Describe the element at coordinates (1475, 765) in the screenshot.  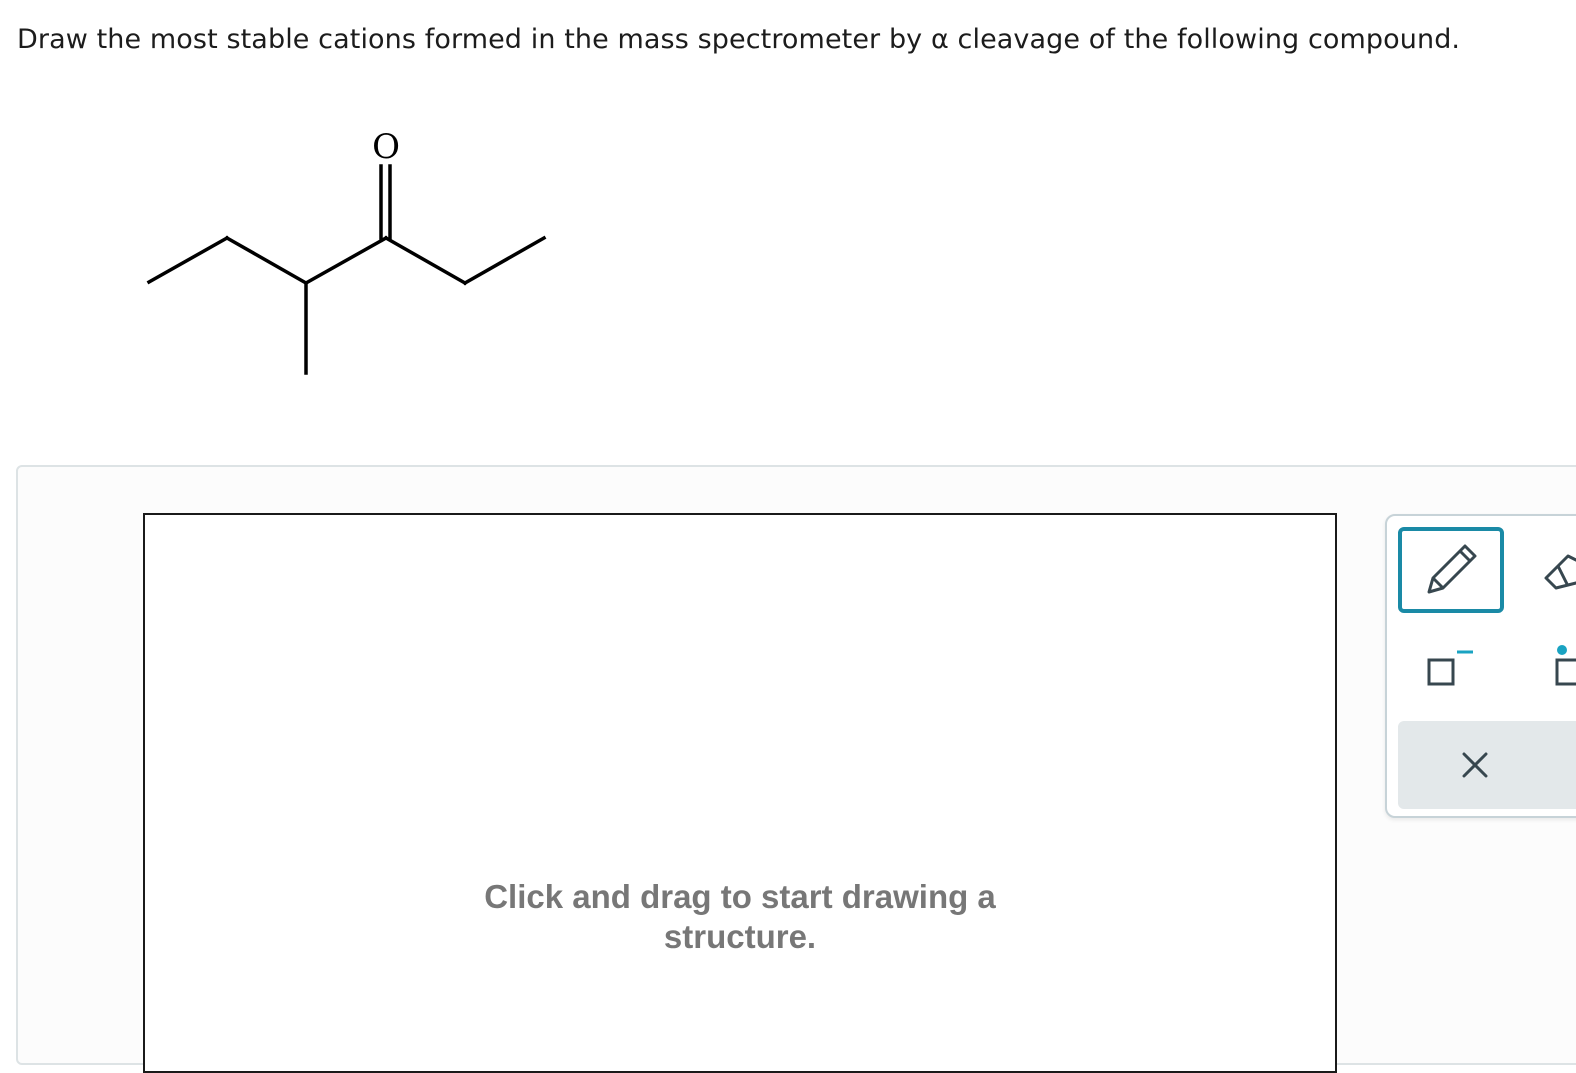
I see `close-icon` at that location.